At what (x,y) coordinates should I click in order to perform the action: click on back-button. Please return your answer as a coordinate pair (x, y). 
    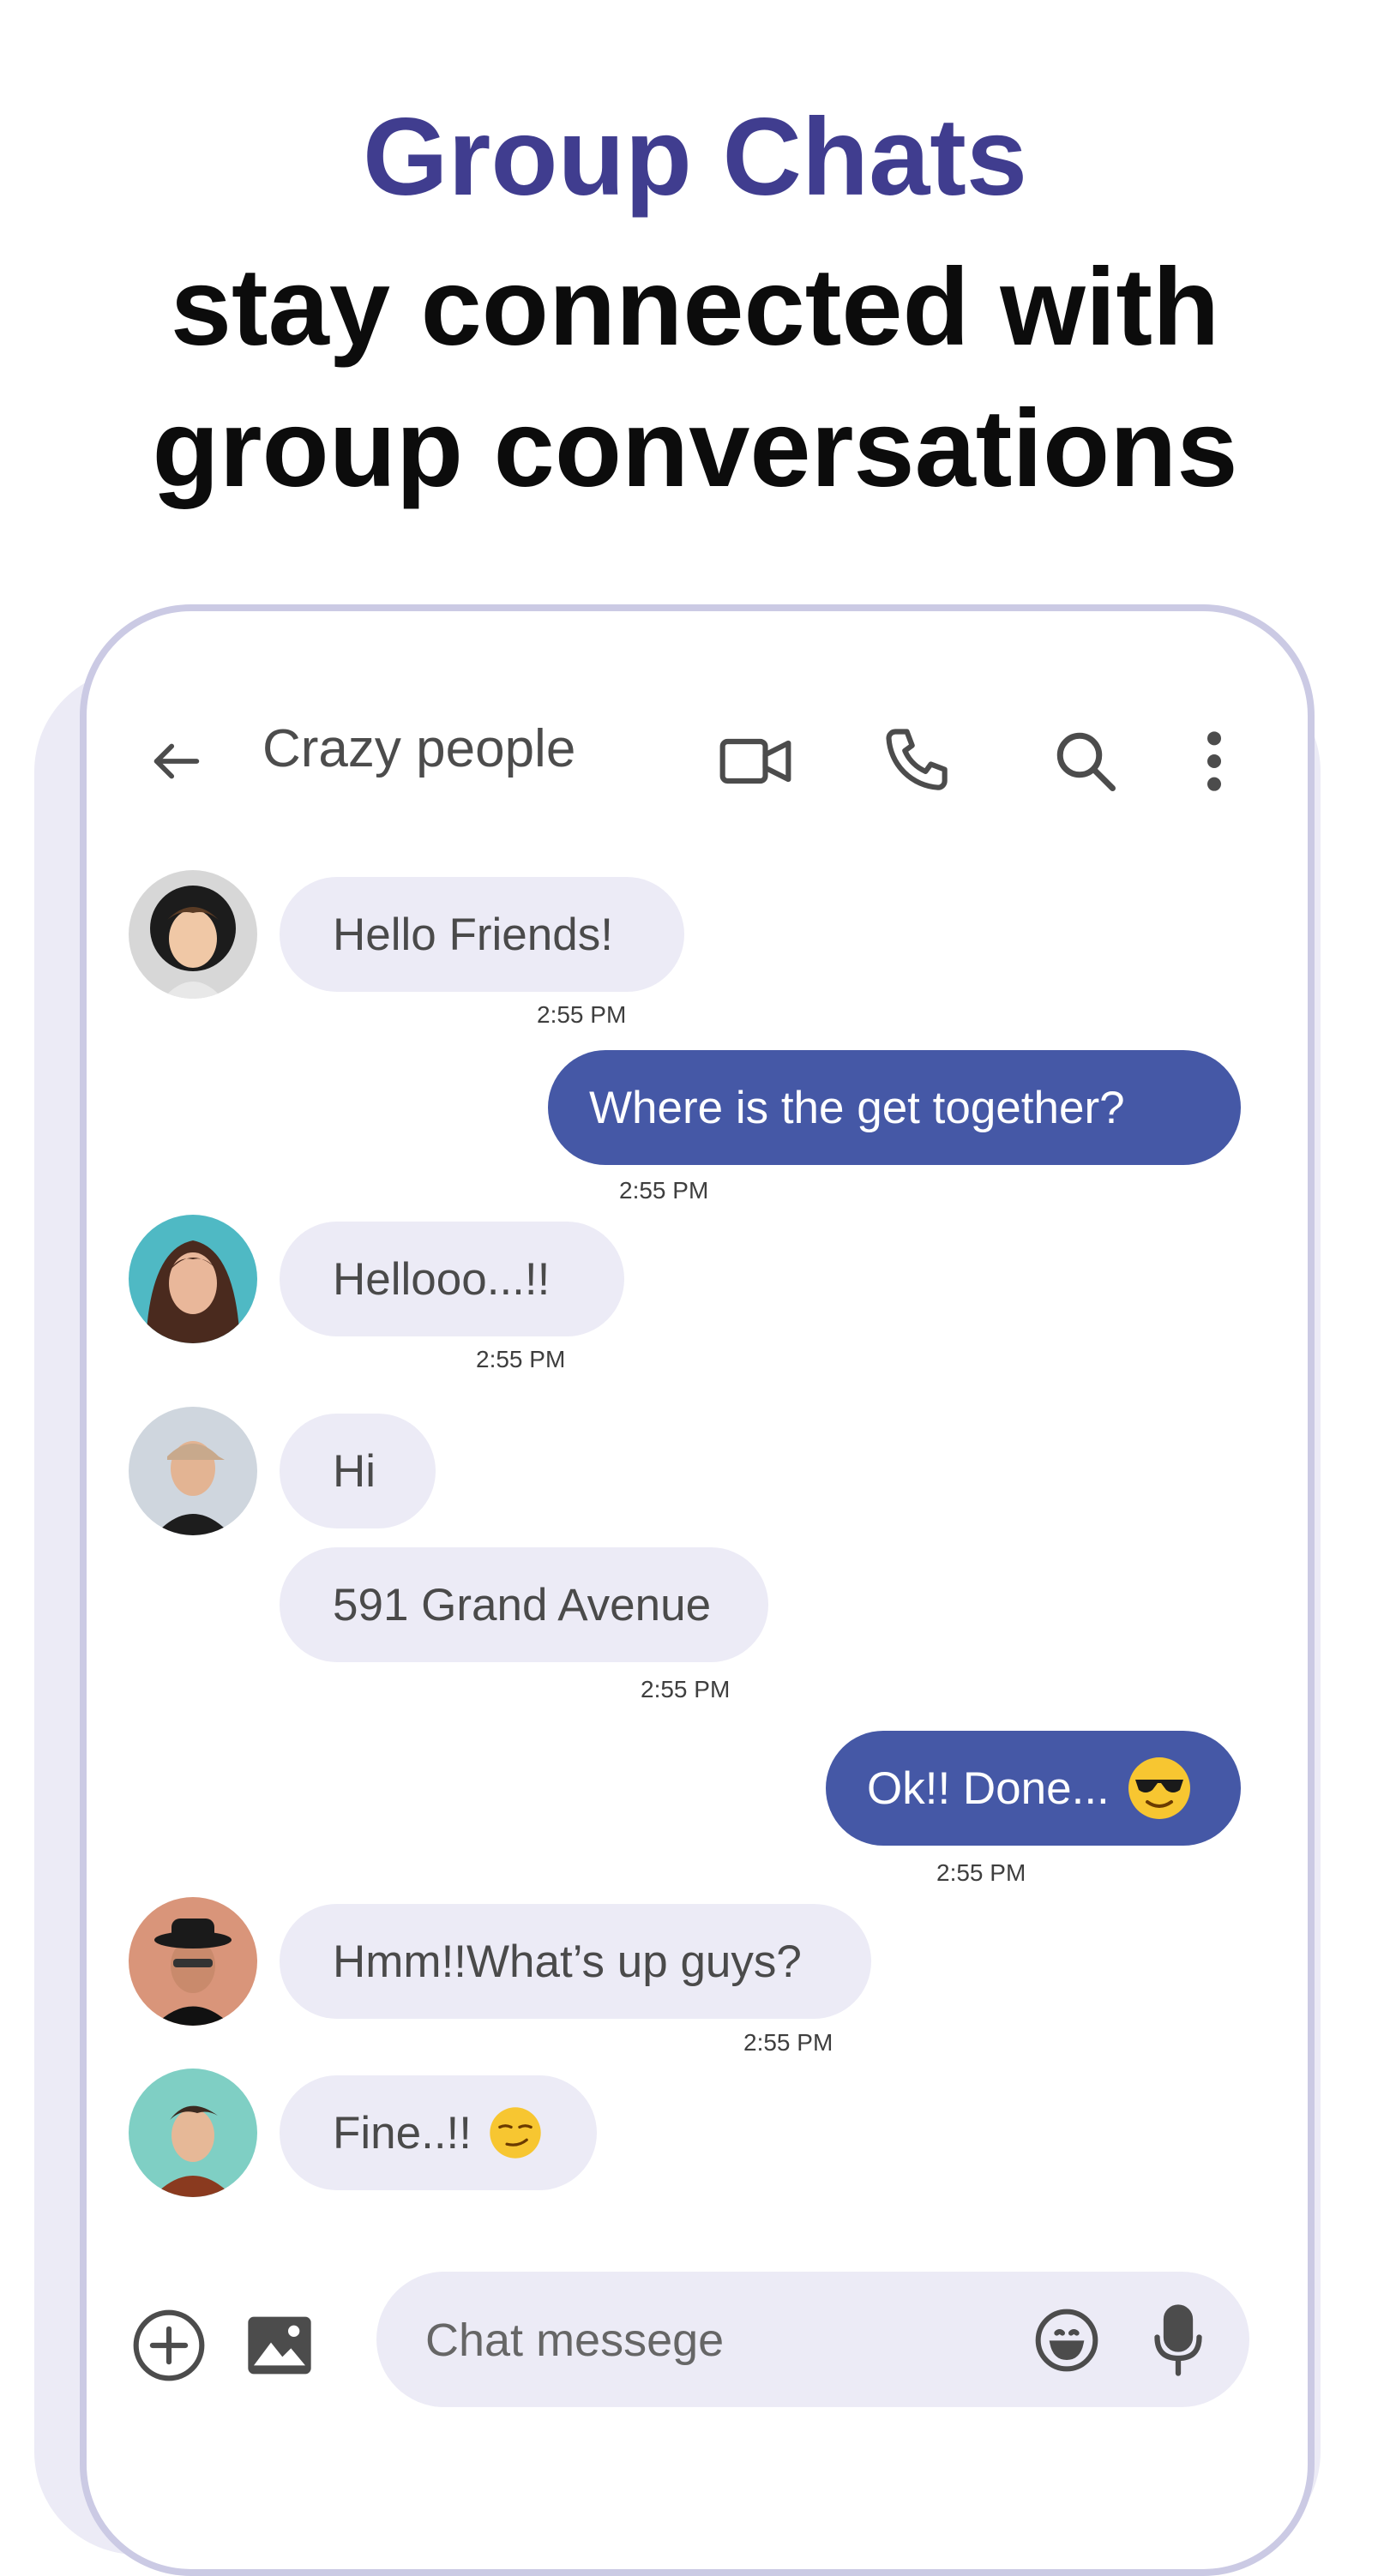
    Looking at the image, I should click on (177, 761).